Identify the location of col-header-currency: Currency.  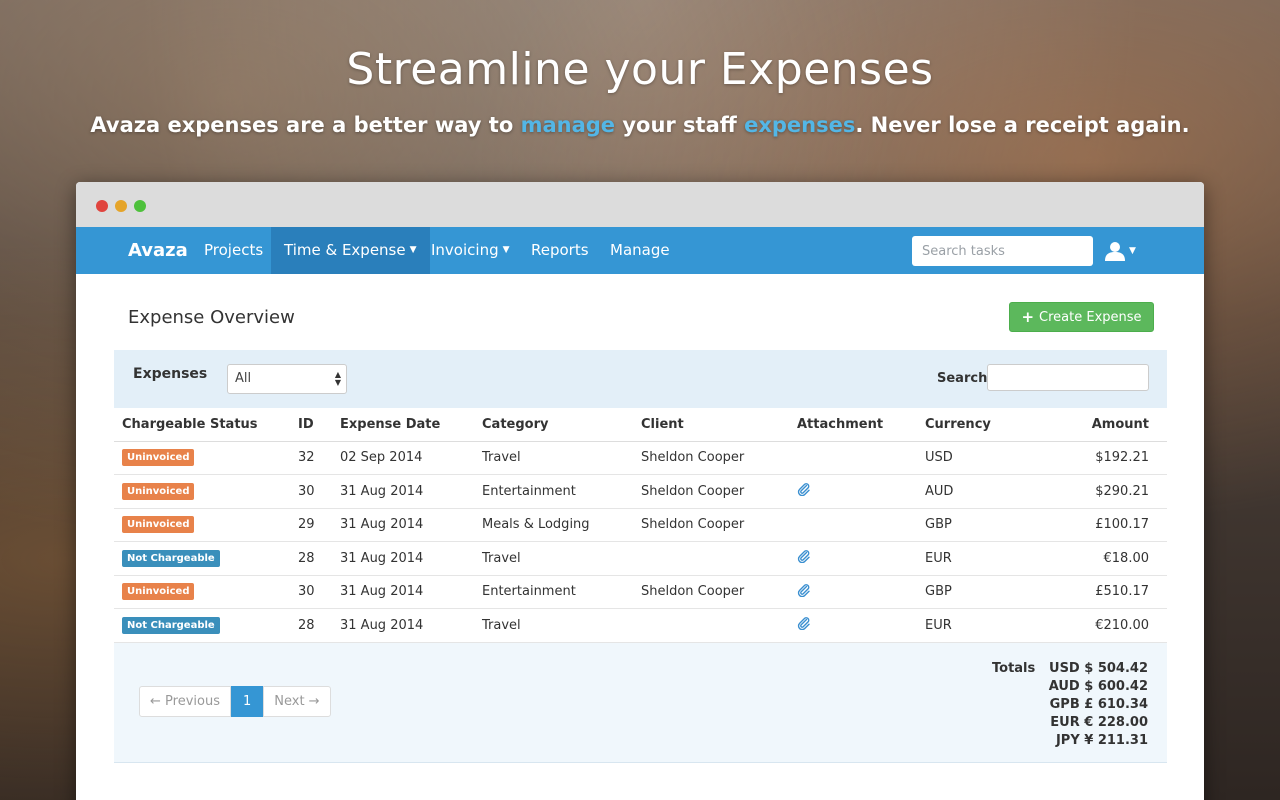
(967, 425).